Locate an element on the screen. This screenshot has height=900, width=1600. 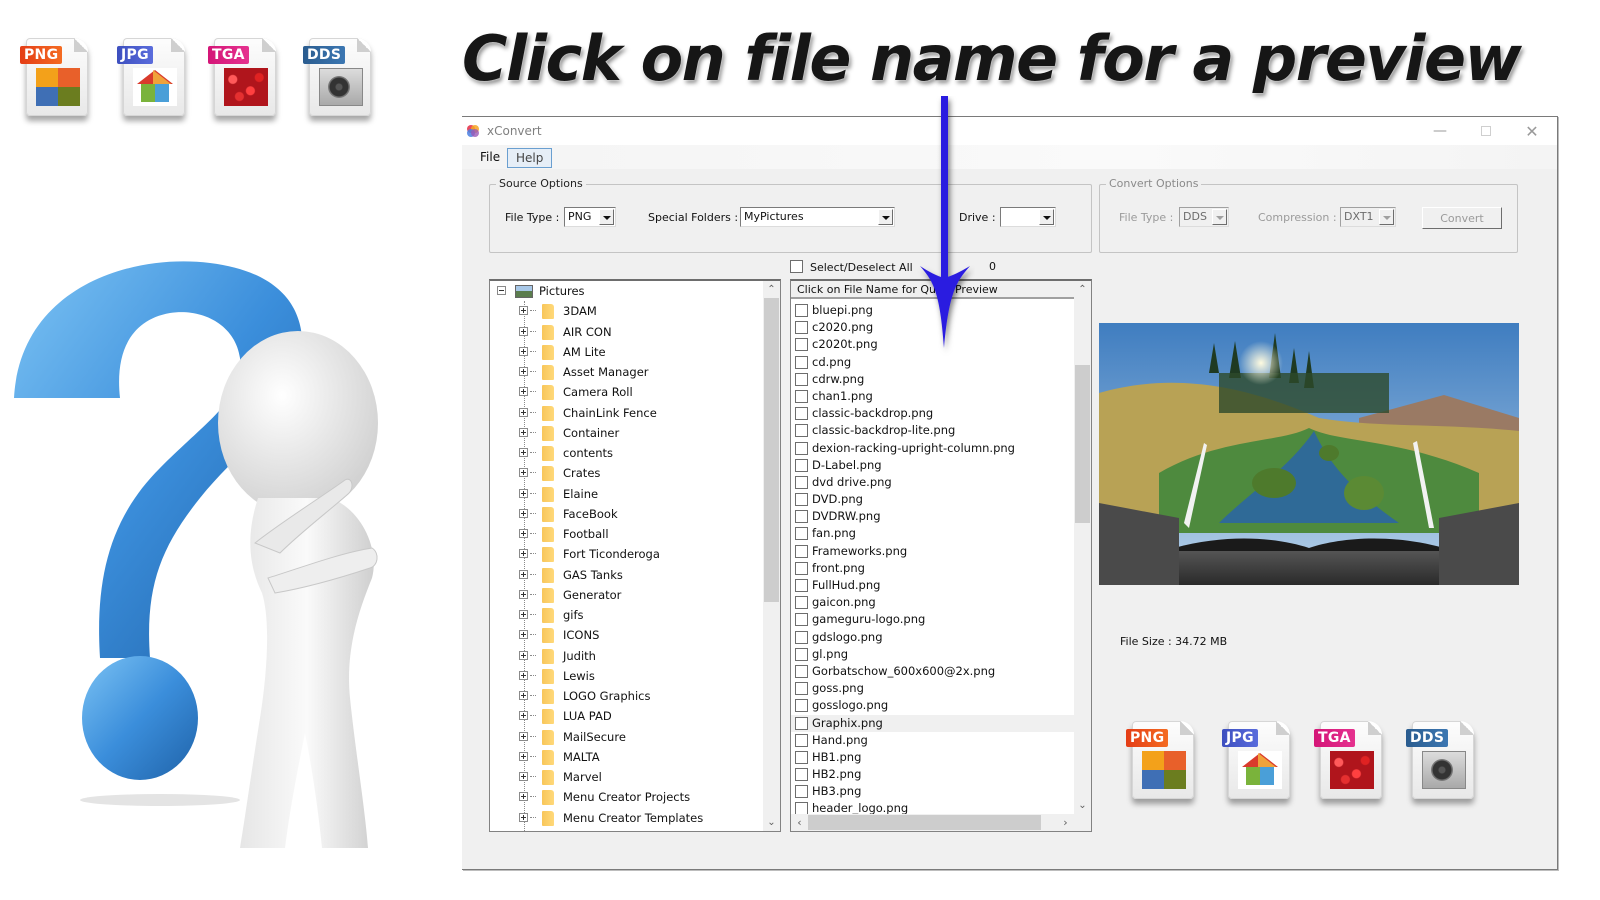
tree-folder-item: MailSecure is located at coordinates (626, 737).